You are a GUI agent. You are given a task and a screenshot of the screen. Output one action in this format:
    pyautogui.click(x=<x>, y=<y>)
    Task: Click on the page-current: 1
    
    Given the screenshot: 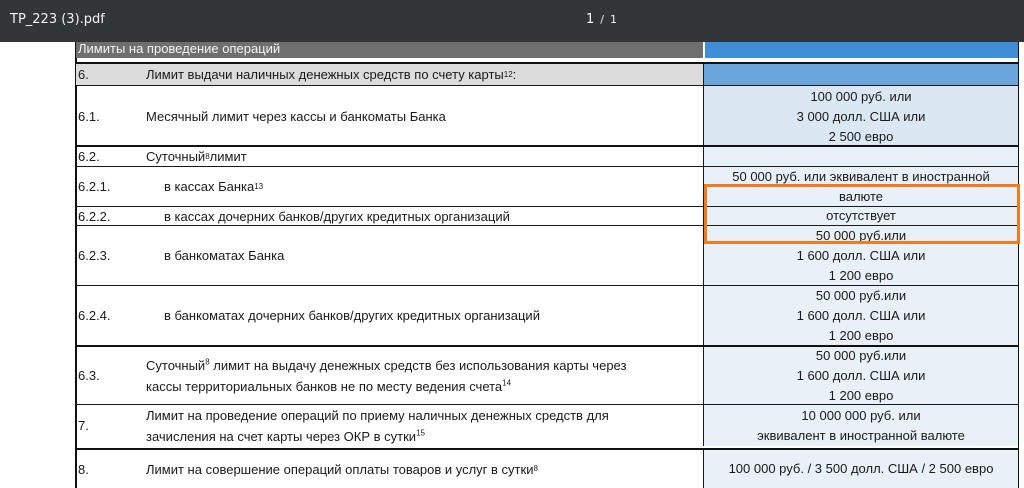 What is the action you would take?
    pyautogui.click(x=590, y=19)
    